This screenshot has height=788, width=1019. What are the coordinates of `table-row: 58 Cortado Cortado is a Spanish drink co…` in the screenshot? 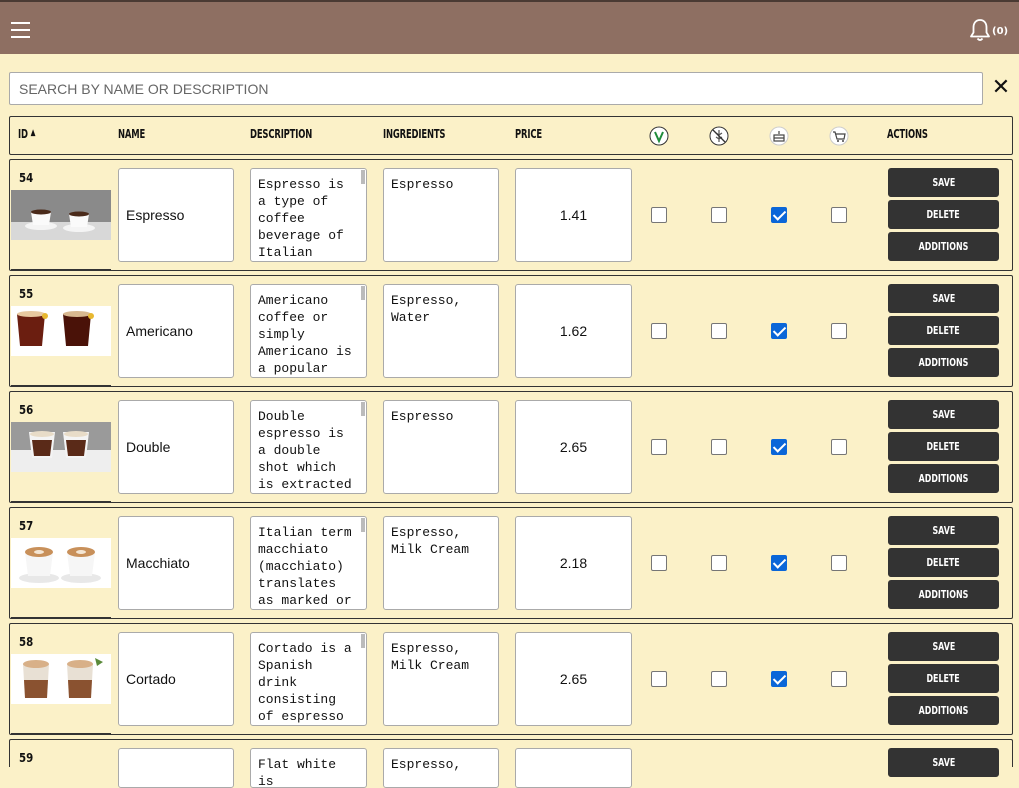 It's located at (511, 679).